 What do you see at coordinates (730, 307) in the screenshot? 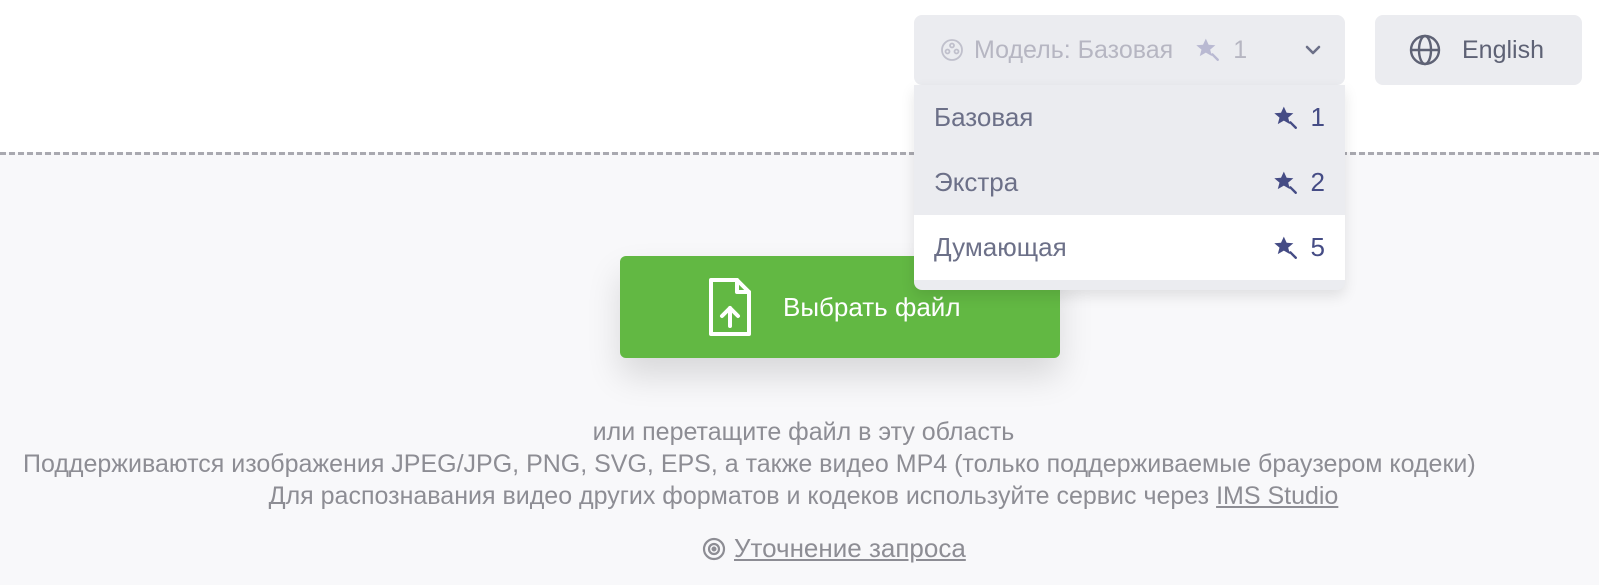
I see `file-upload-icon` at bounding box center [730, 307].